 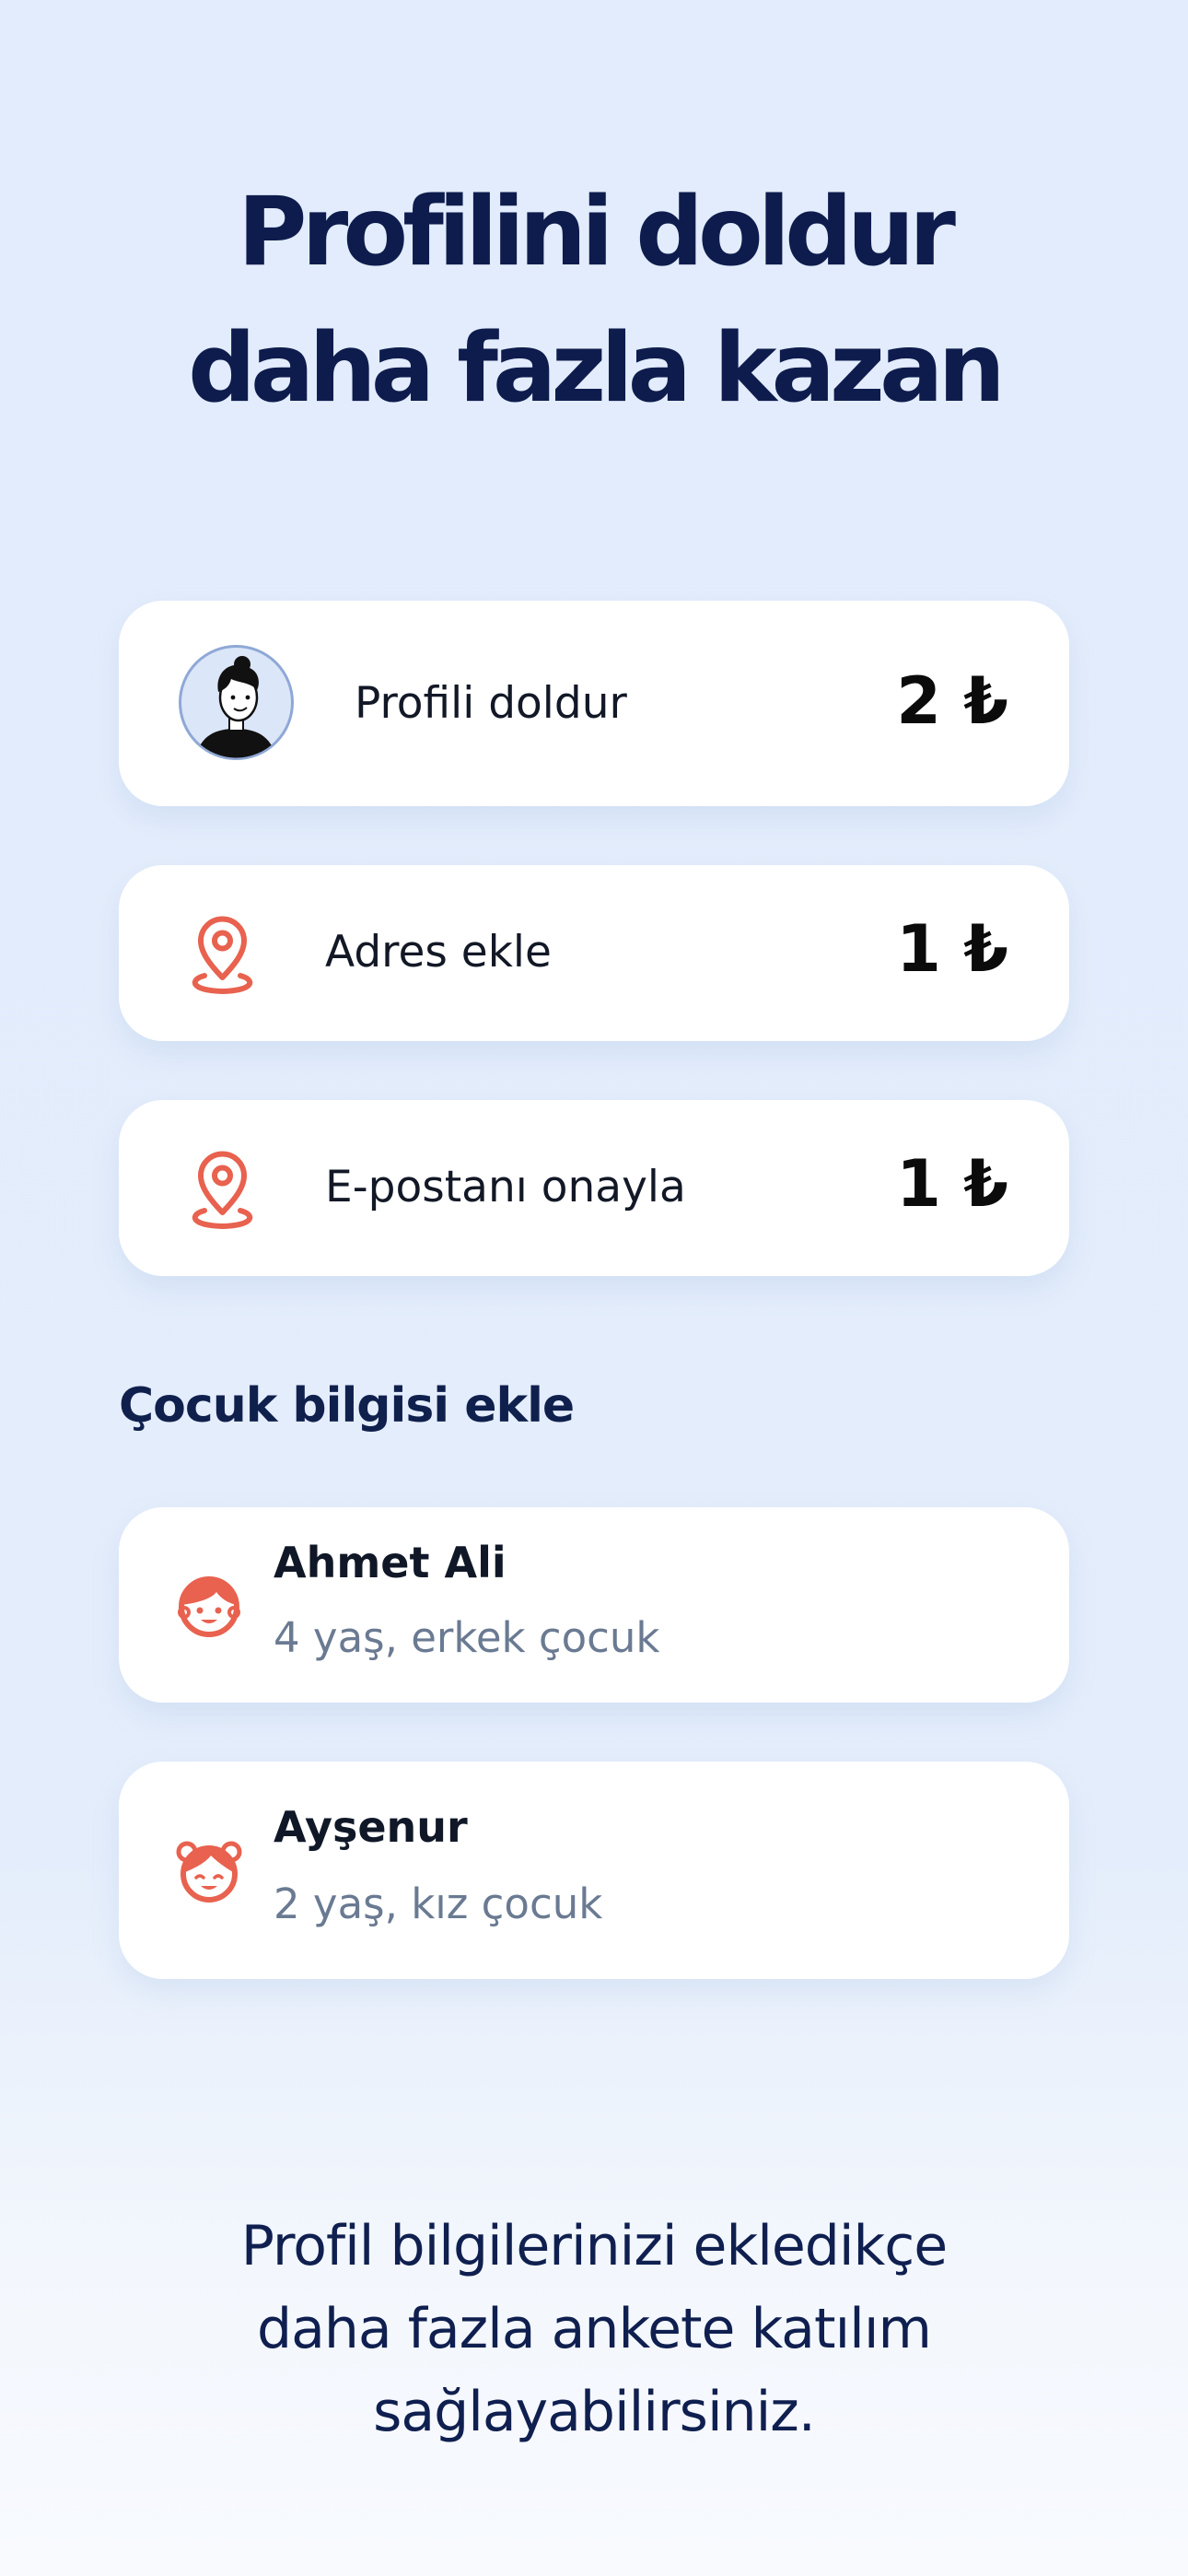 What do you see at coordinates (594, 2412) in the screenshot?
I see `footer-line-3: sağlayabilirsiniz.` at bounding box center [594, 2412].